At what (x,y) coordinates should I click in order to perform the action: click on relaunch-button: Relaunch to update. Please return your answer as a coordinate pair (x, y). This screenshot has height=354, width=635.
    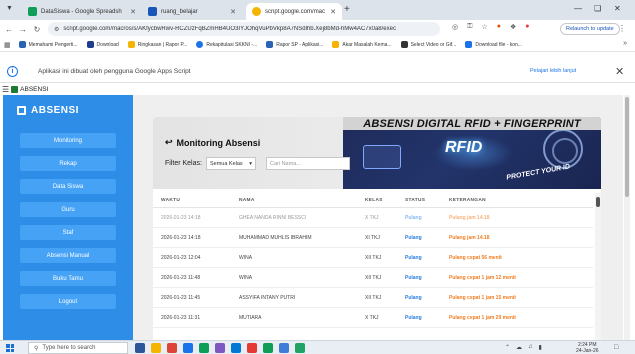
    Looking at the image, I should click on (590, 29).